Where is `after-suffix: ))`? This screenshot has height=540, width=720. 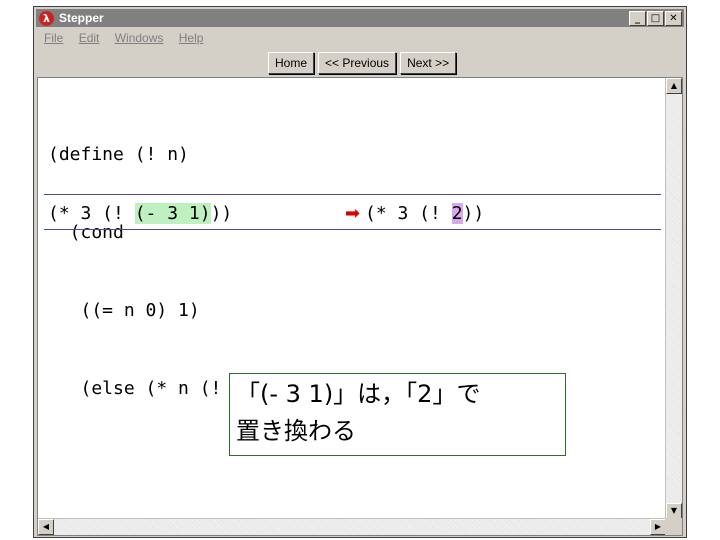
after-suffix: )) is located at coordinates (473, 213).